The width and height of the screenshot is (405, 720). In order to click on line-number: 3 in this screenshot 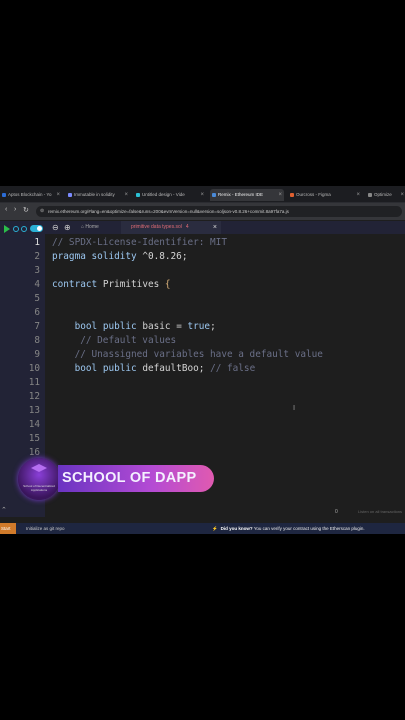, I will do `click(37, 270)`.